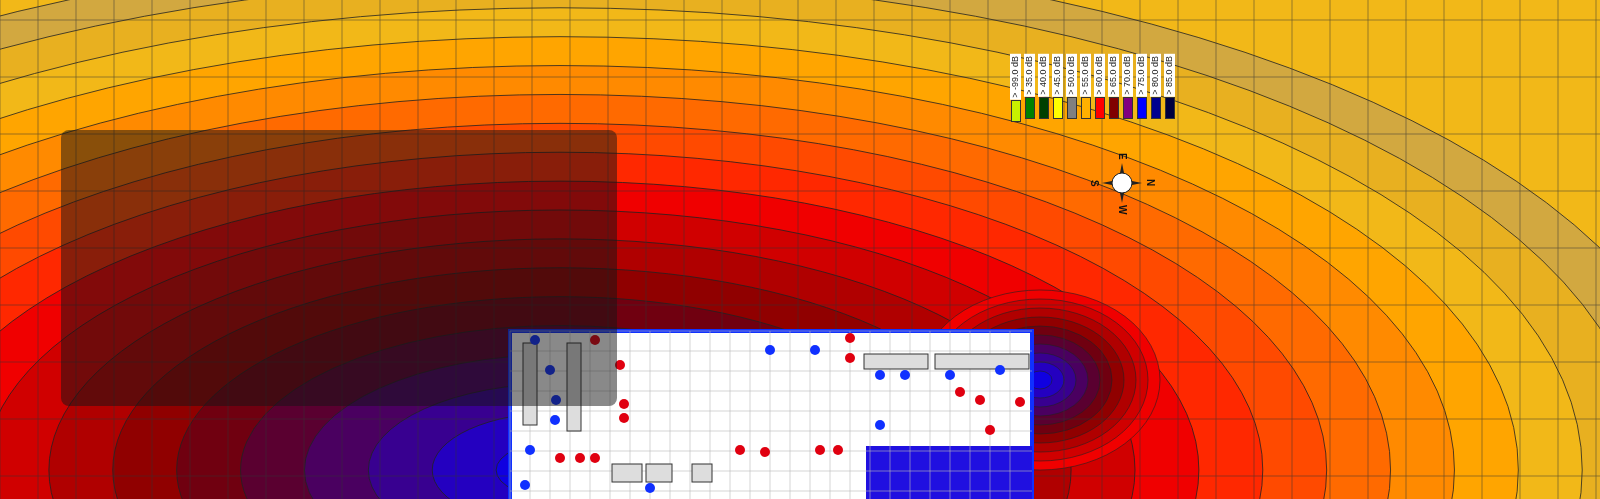  What do you see at coordinates (1122, 156) in the screenshot?
I see `compass-east-label: E` at bounding box center [1122, 156].